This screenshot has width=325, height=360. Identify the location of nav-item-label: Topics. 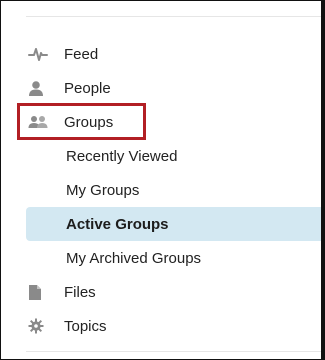
(85, 326).